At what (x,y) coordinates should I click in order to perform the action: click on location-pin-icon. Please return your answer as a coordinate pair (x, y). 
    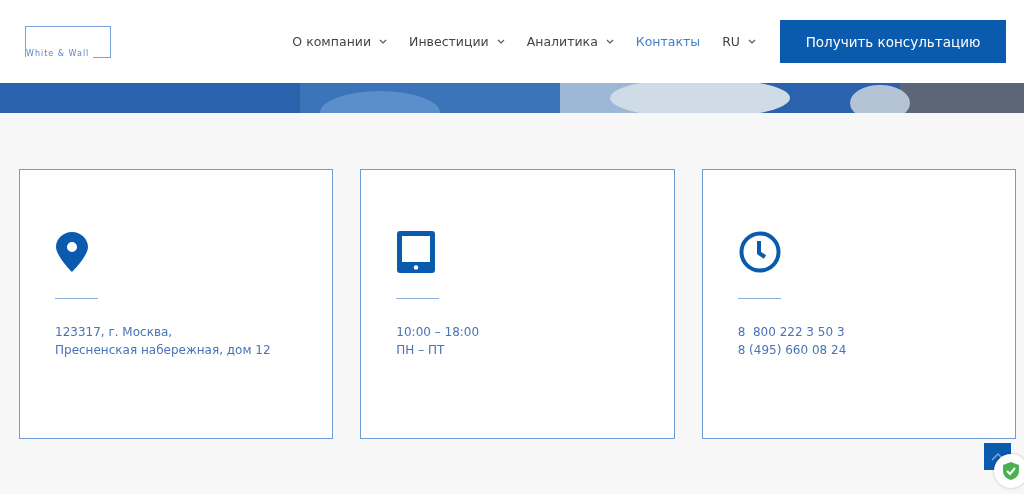
    Looking at the image, I should click on (72, 252).